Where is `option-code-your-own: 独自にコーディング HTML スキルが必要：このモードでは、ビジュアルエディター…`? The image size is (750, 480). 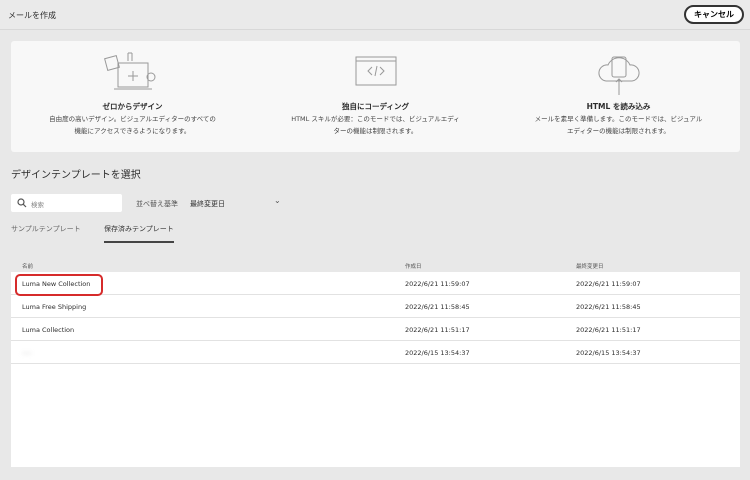
option-code-your-own: 独自にコーディング HTML スキルが必要：このモードでは、ビジュアルエディター… is located at coordinates (375, 96).